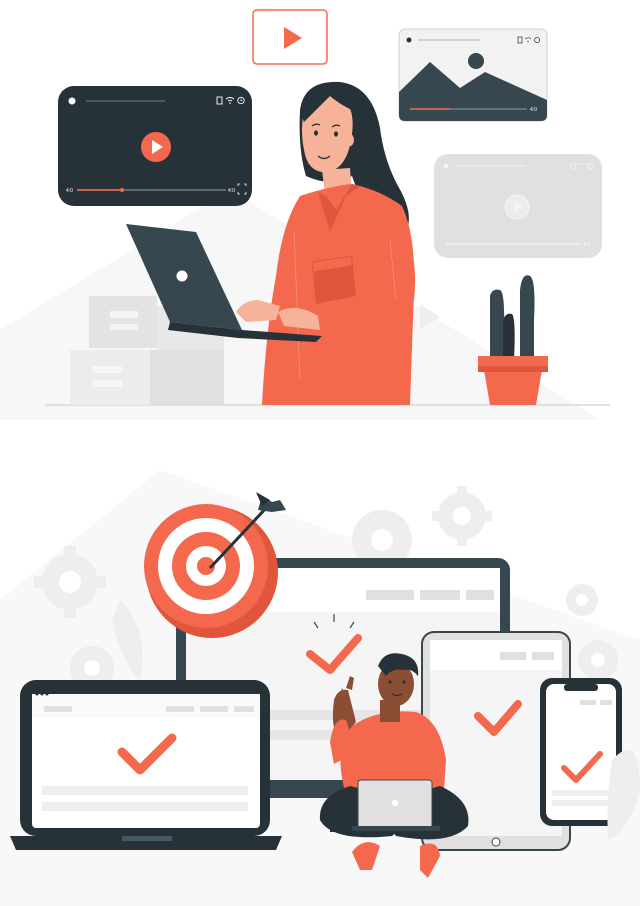  Describe the element at coordinates (290, 37) in the screenshot. I see `floating-play-button` at that location.